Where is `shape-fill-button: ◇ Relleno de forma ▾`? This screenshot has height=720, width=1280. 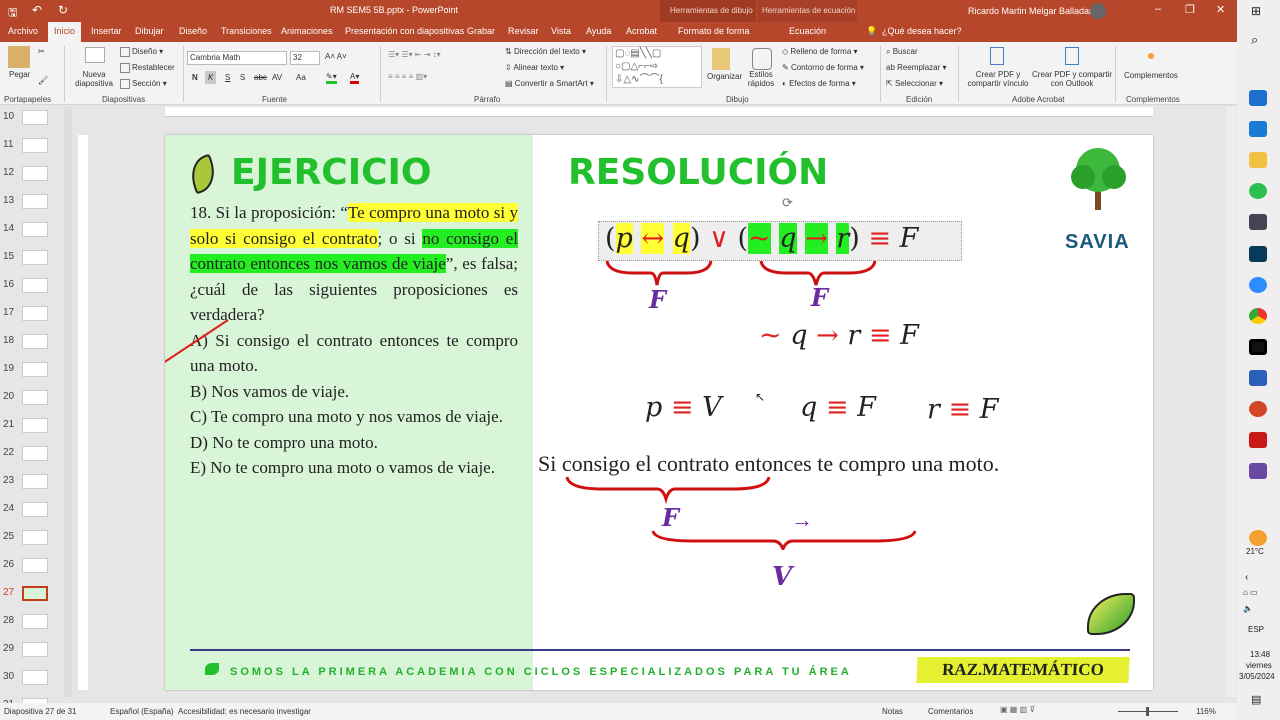
shape-fill-button: ◇ Relleno de forma ▾ is located at coordinates (820, 51).